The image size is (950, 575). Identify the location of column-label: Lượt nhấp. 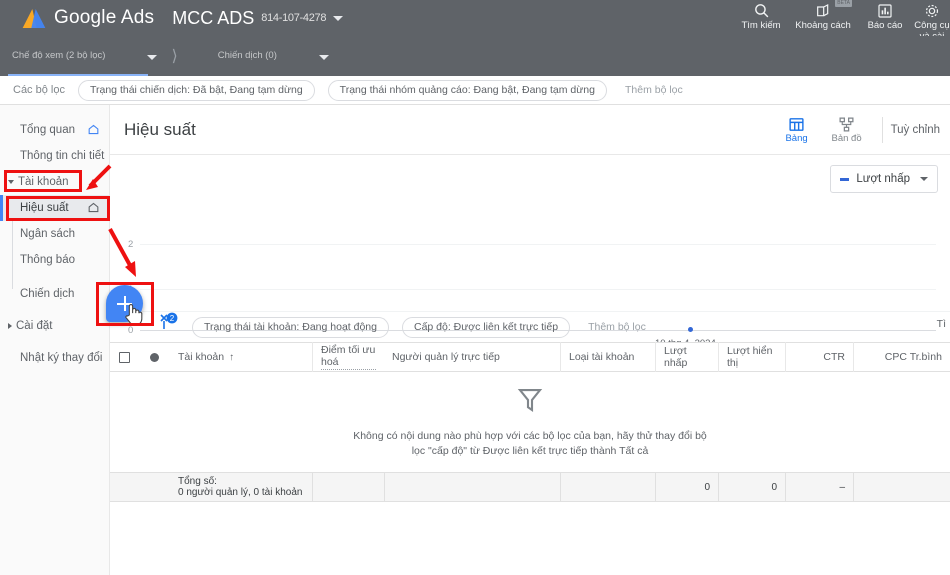
(676, 357).